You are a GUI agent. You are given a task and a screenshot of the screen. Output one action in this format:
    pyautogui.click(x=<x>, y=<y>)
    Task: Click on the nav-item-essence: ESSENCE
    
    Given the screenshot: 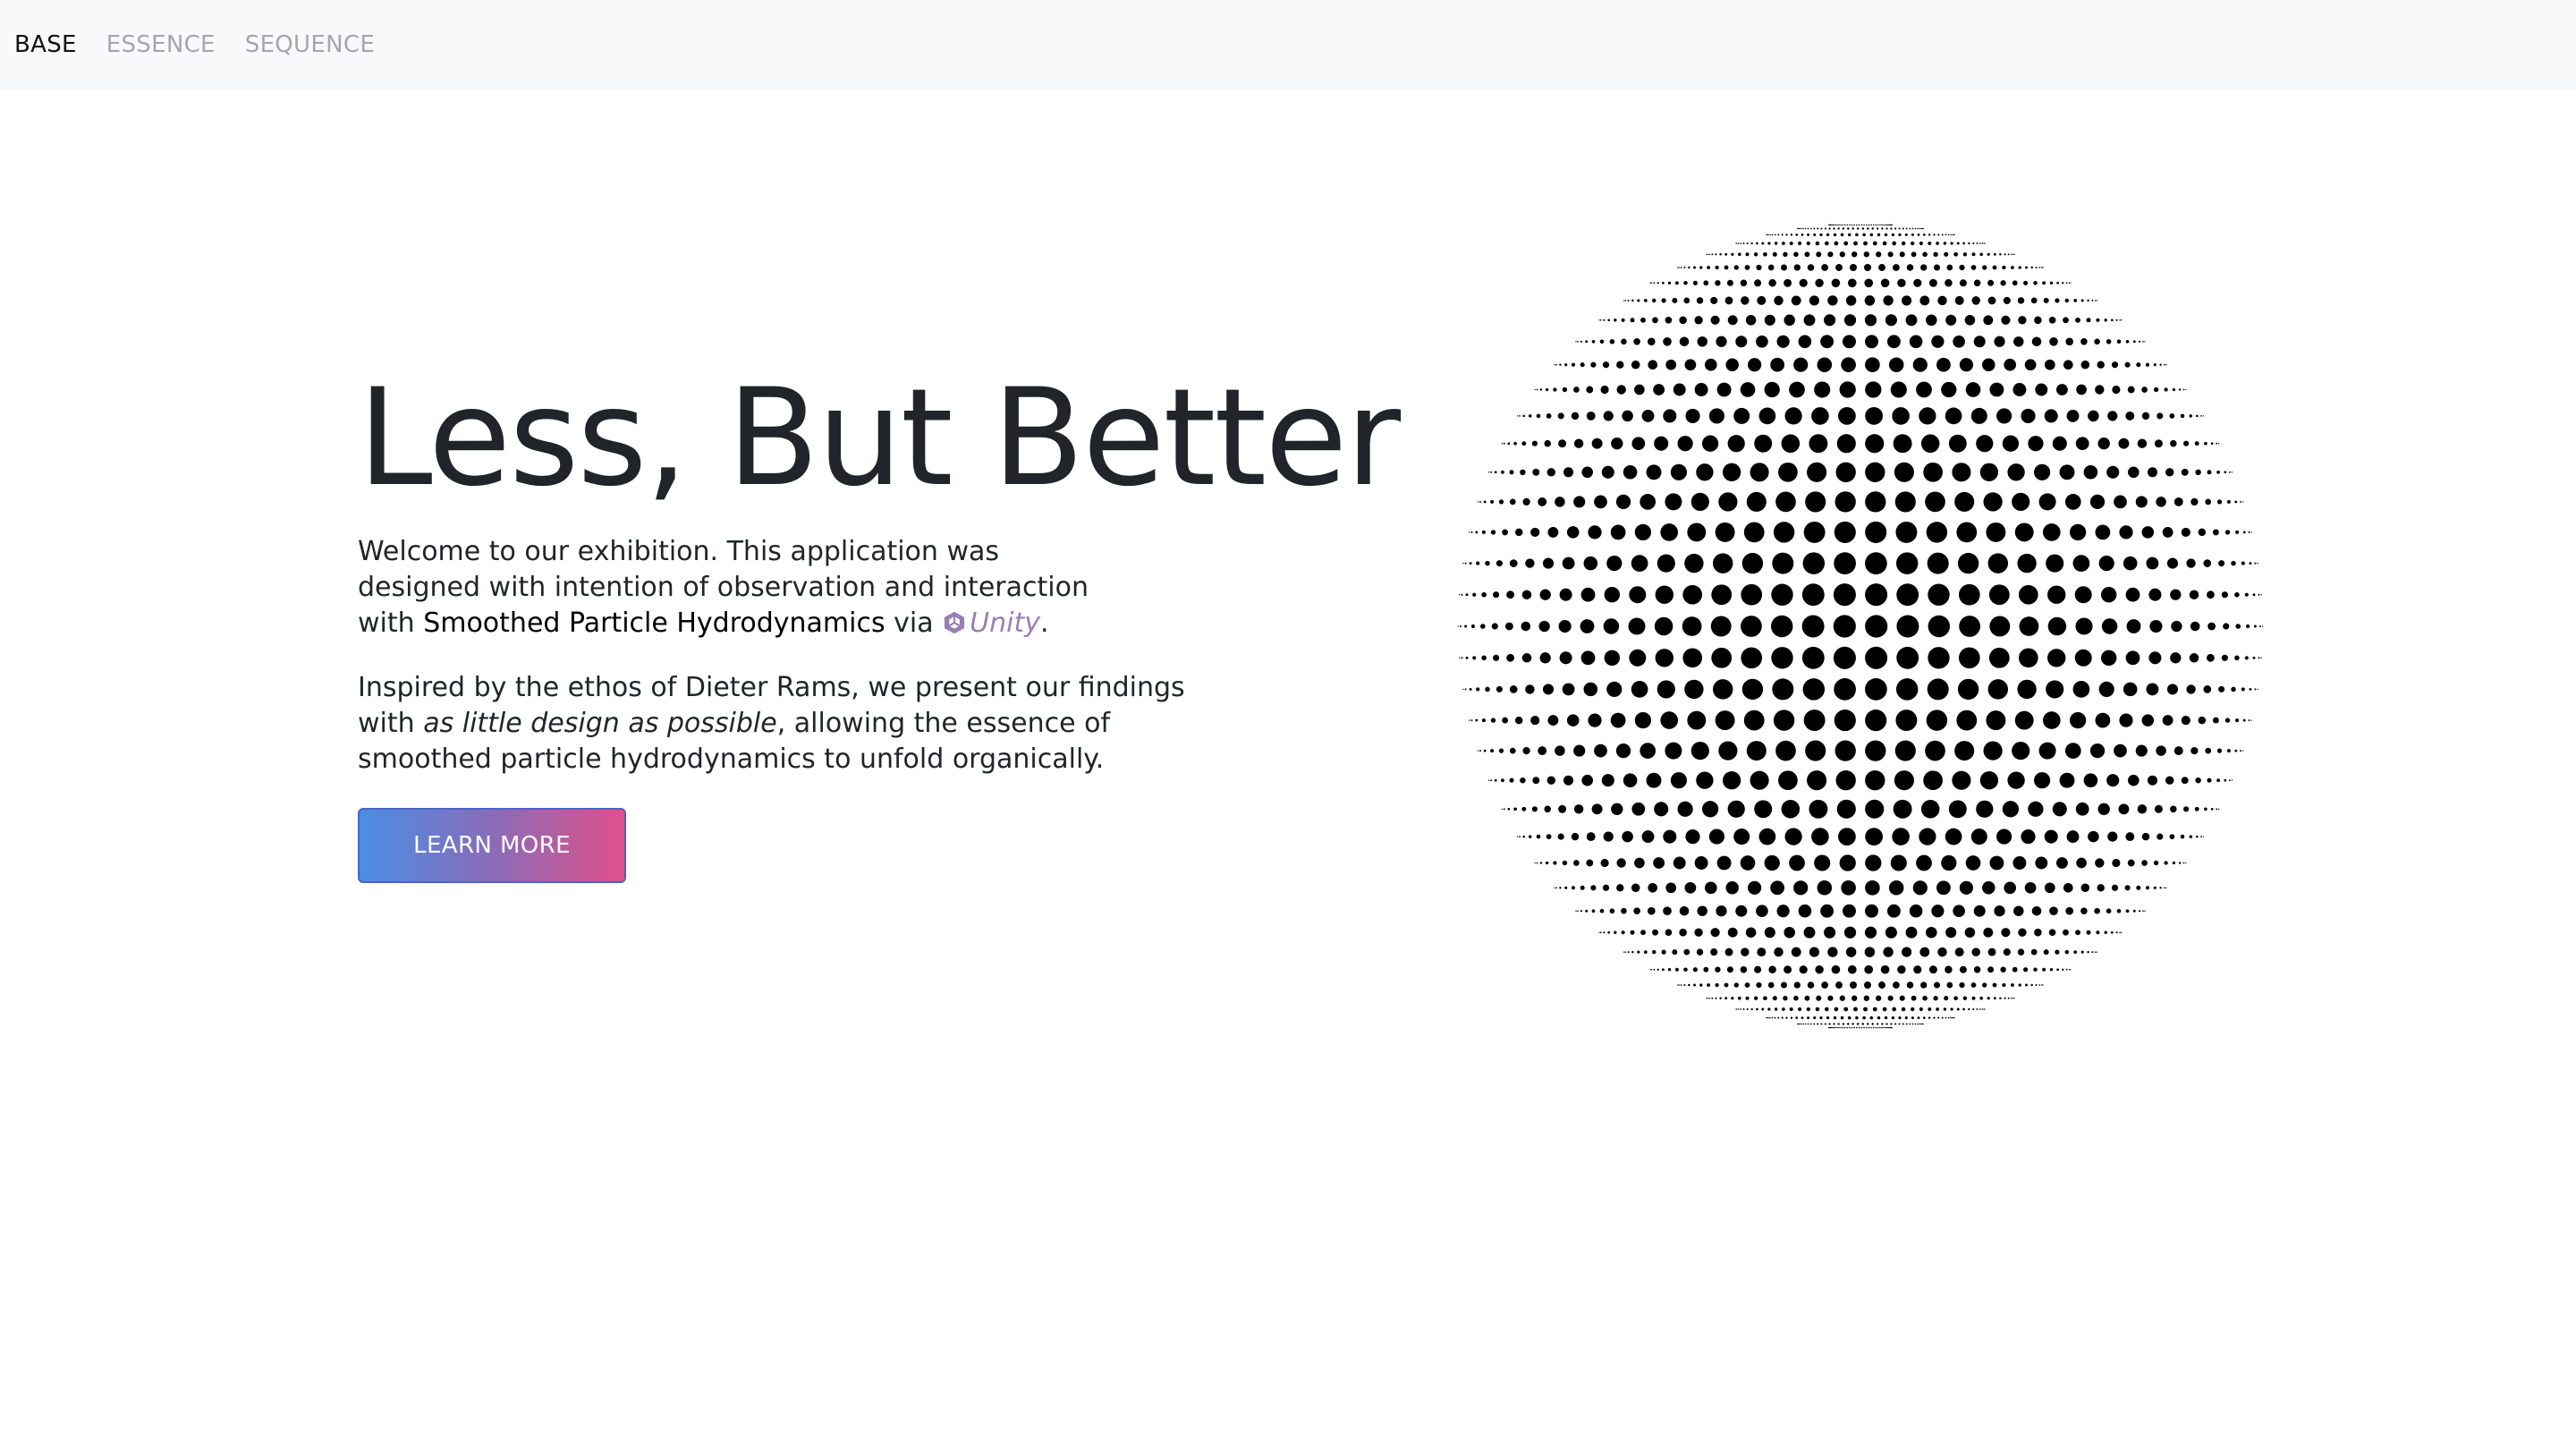 What is the action you would take?
    pyautogui.click(x=161, y=44)
    